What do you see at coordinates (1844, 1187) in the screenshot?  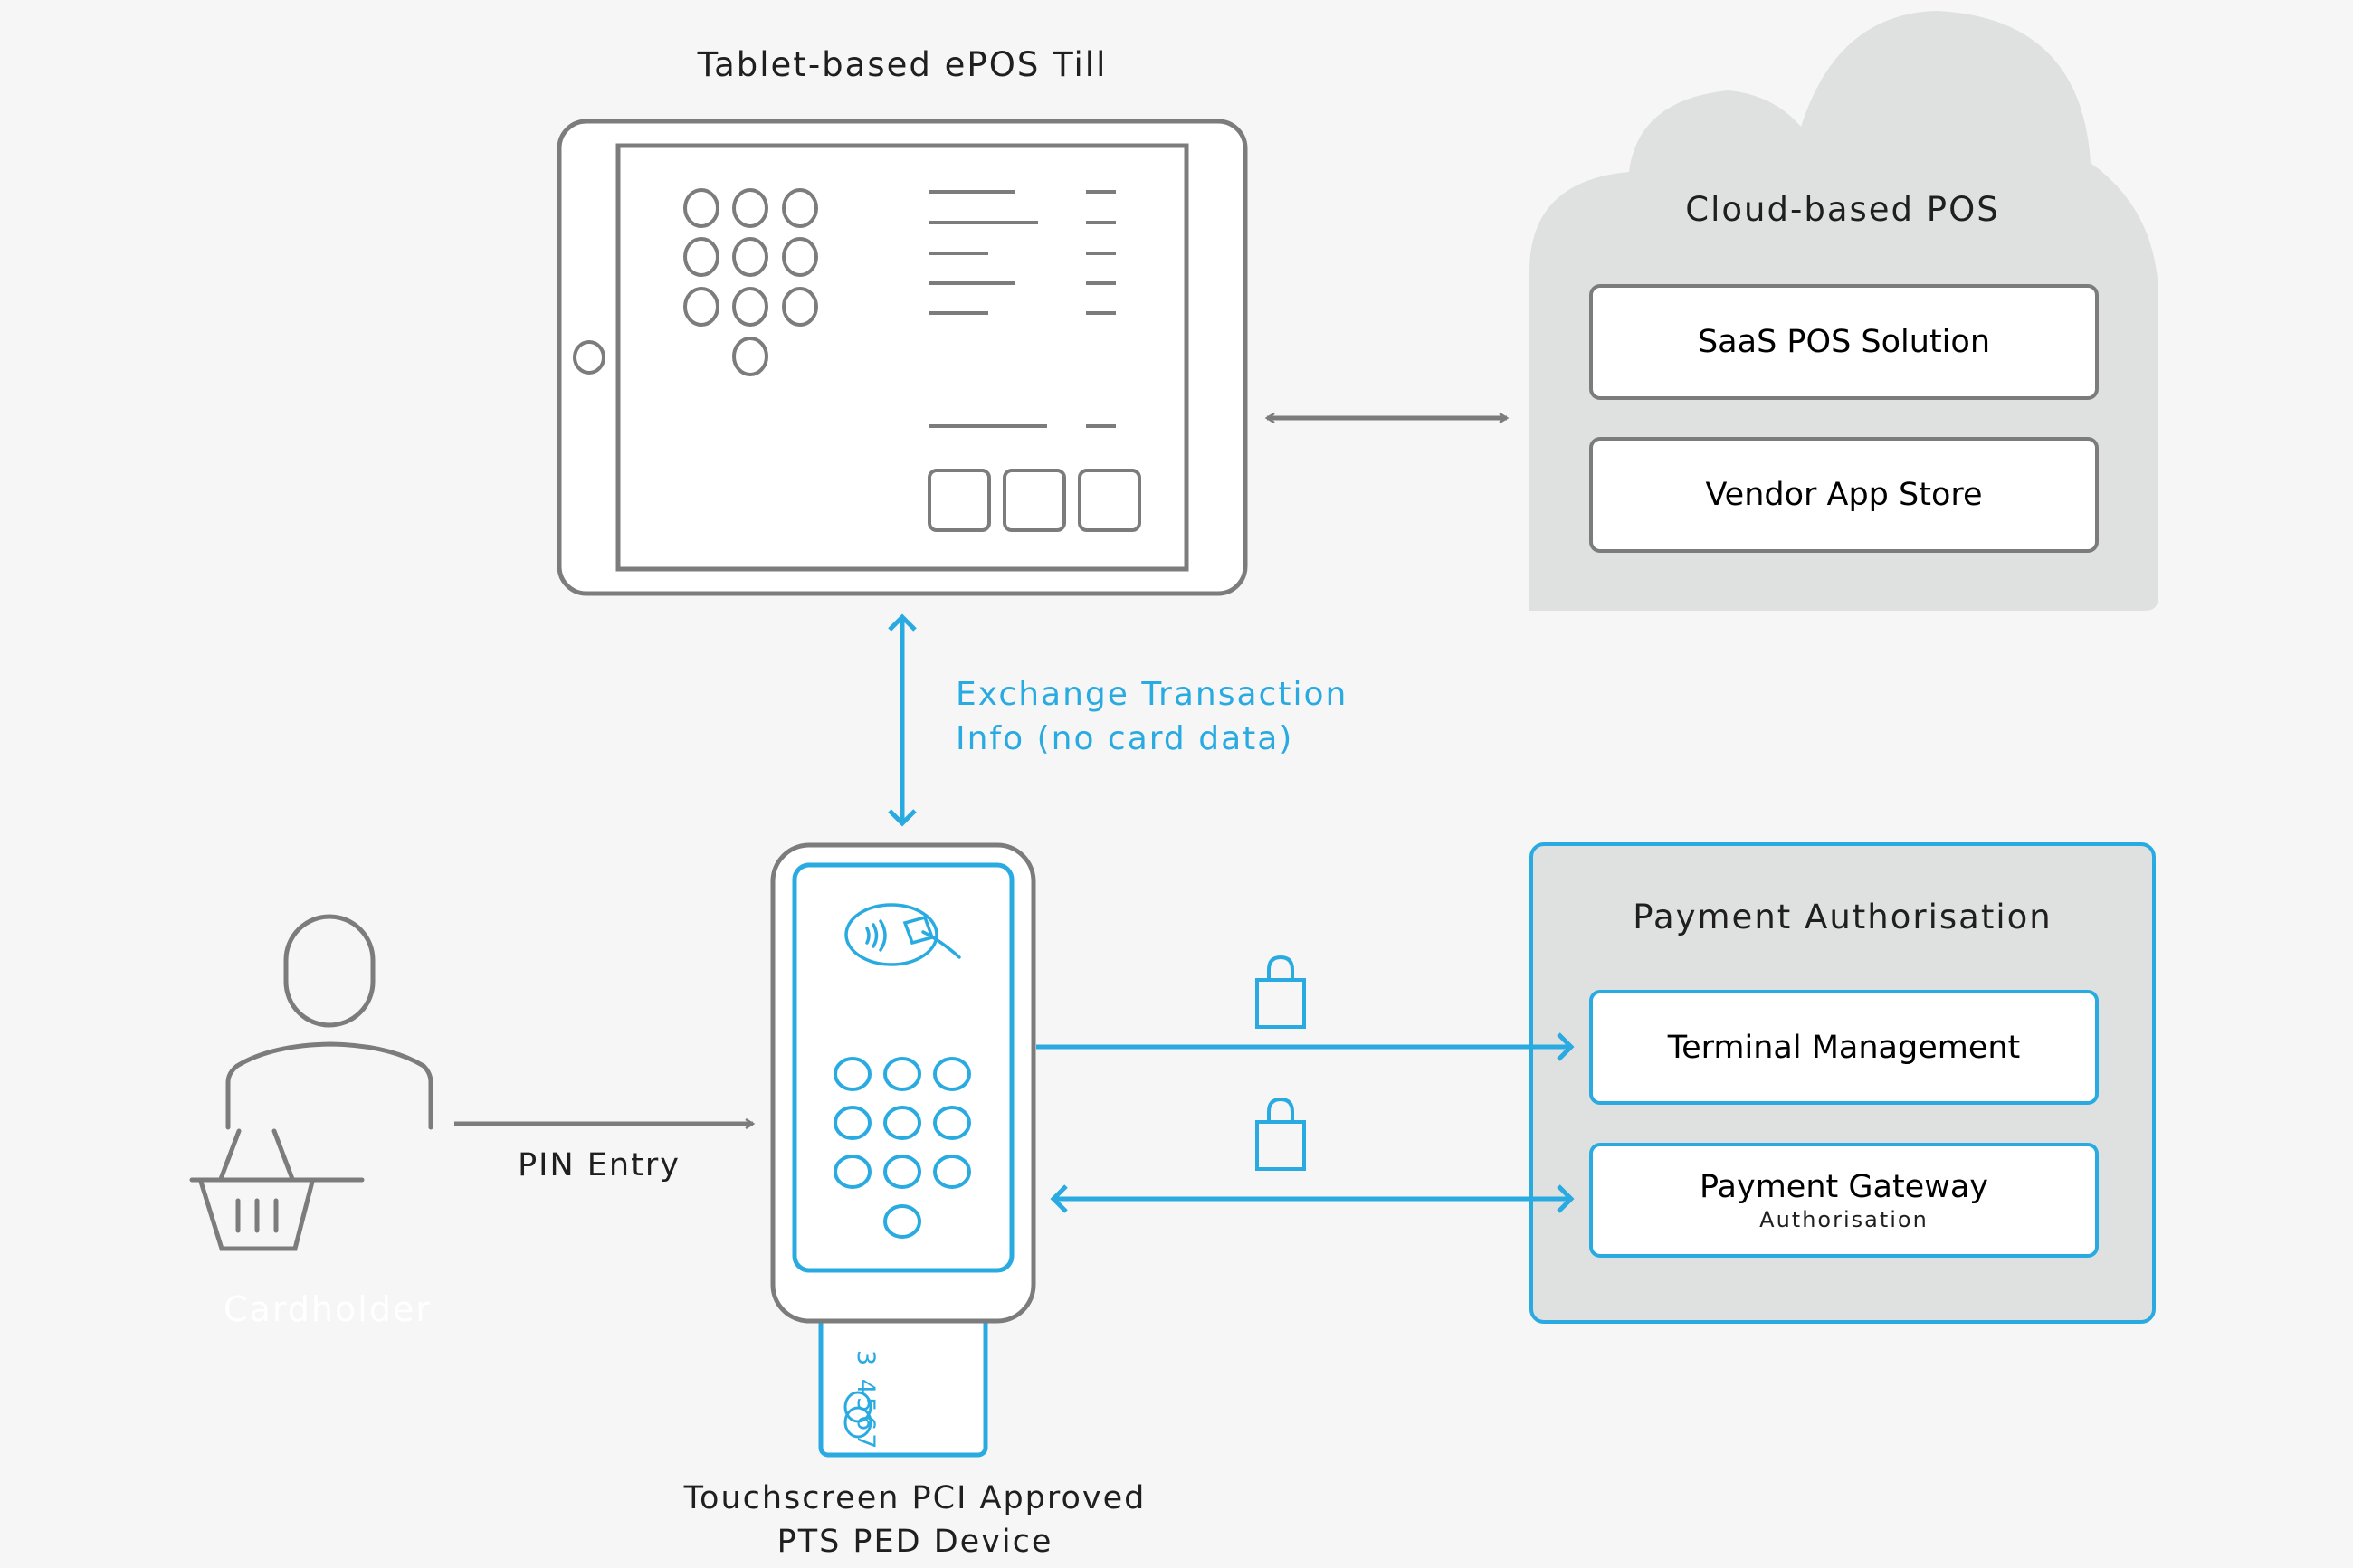 I see `payment-gateway-label: Payment Gateway` at bounding box center [1844, 1187].